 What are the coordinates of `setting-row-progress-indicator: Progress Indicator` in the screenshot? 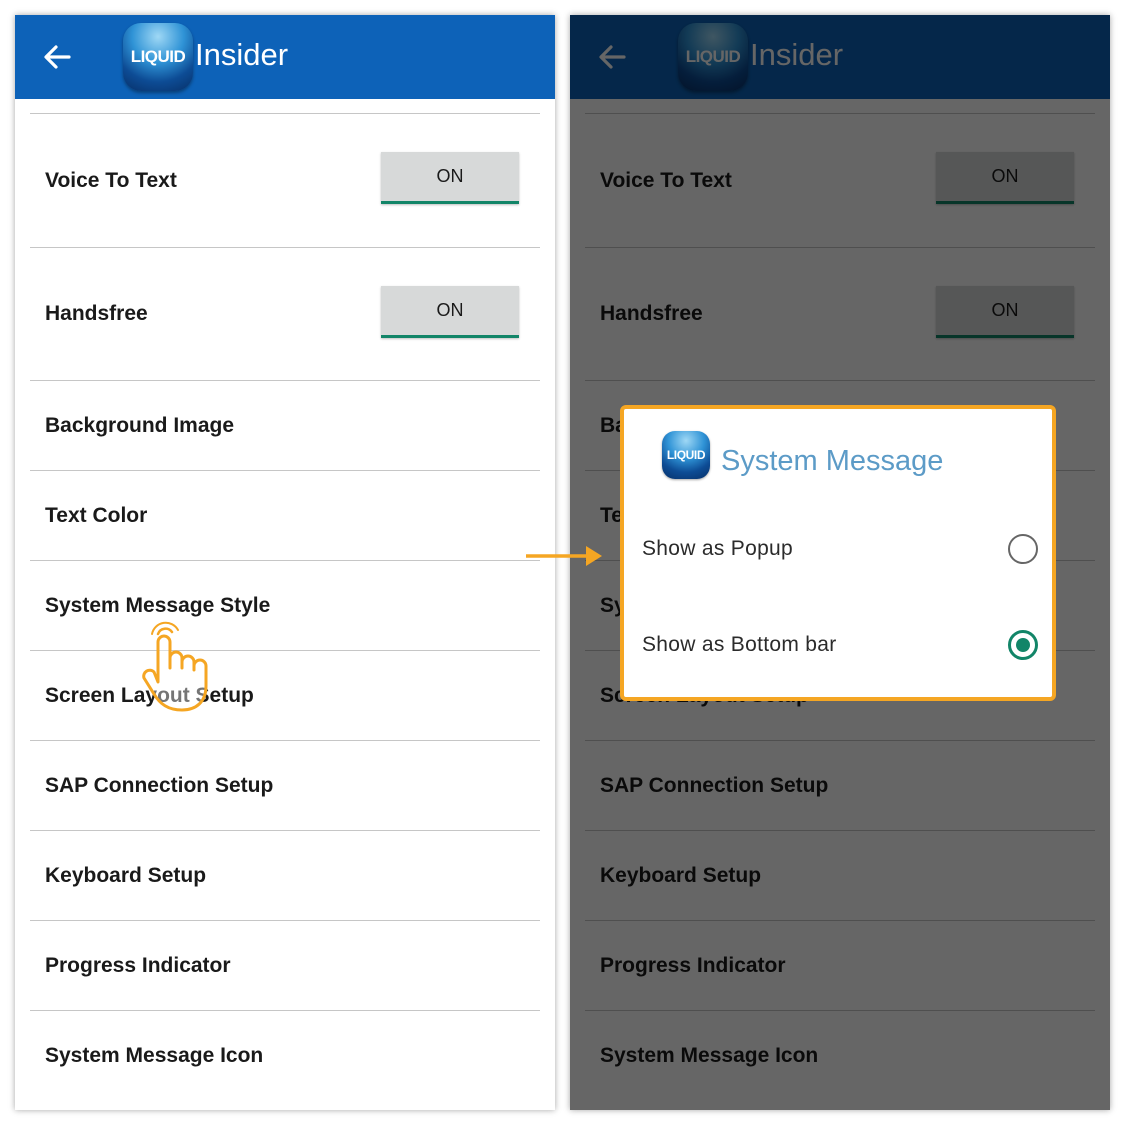 It's located at (285, 966).